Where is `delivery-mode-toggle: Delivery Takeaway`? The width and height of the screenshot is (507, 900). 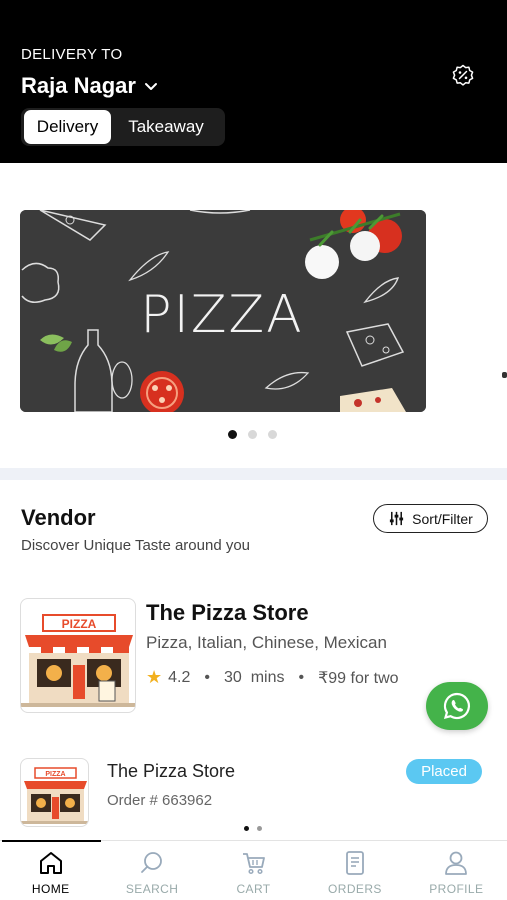 delivery-mode-toggle: Delivery Takeaway is located at coordinates (123, 127).